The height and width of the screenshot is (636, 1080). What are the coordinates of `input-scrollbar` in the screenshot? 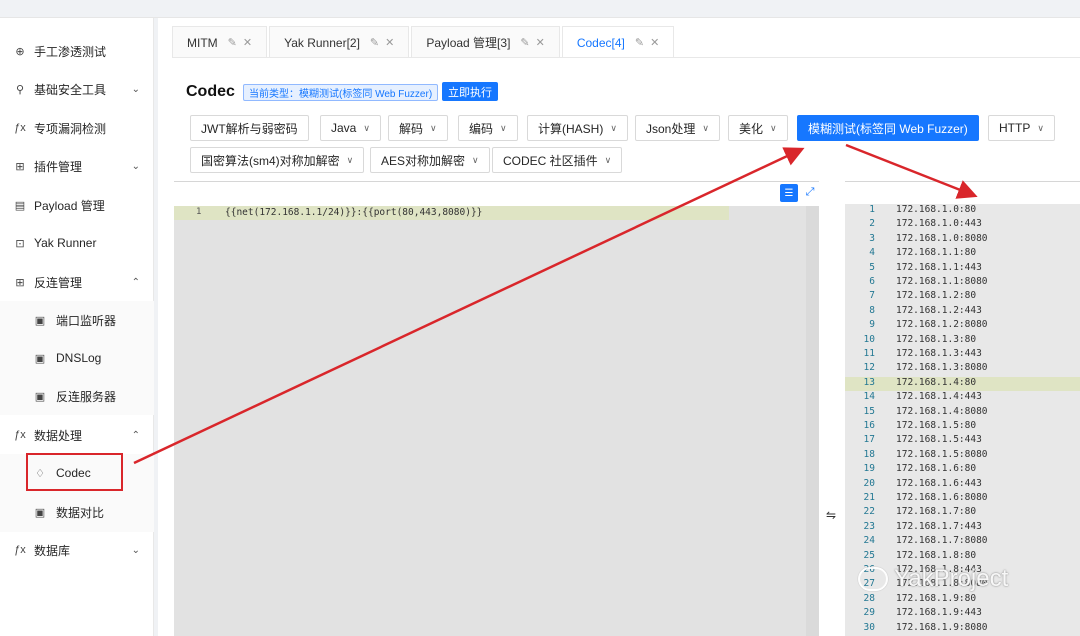 It's located at (812, 421).